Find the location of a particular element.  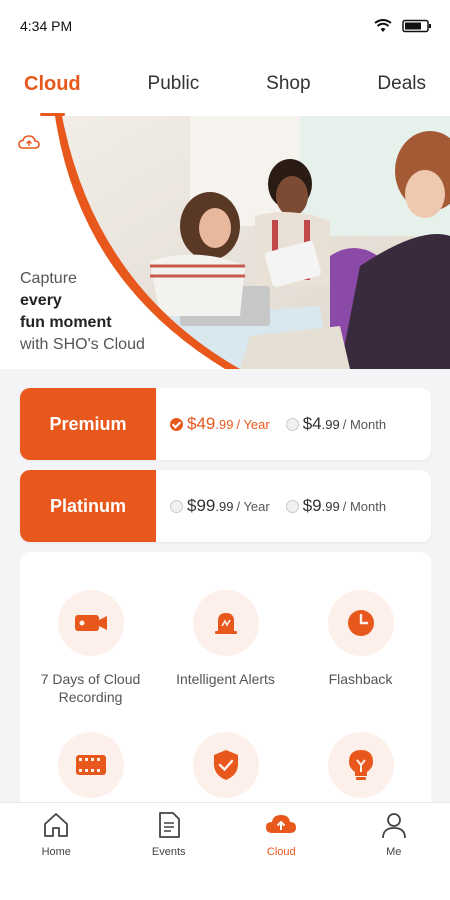

feature-flashback: Flashback is located at coordinates (360, 639).